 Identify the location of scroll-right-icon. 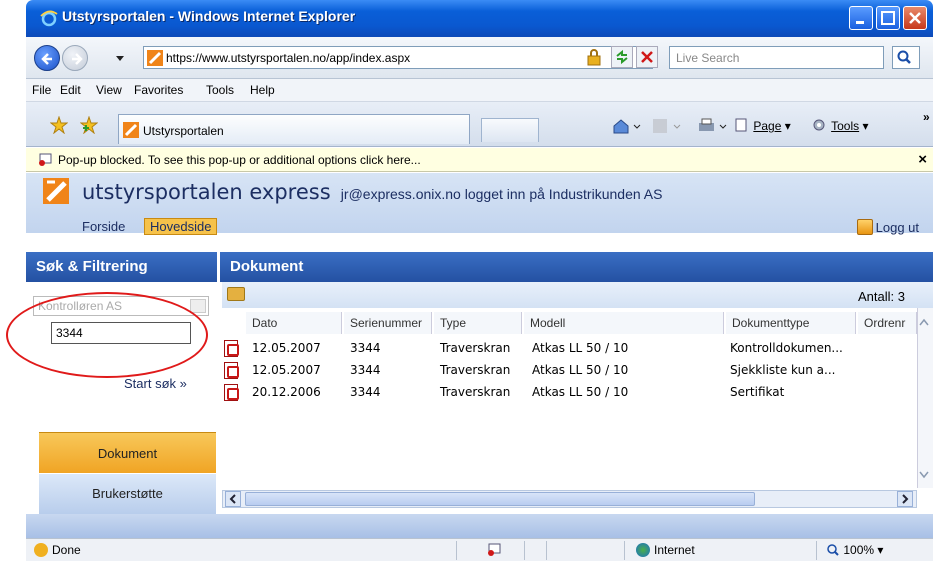
(905, 499).